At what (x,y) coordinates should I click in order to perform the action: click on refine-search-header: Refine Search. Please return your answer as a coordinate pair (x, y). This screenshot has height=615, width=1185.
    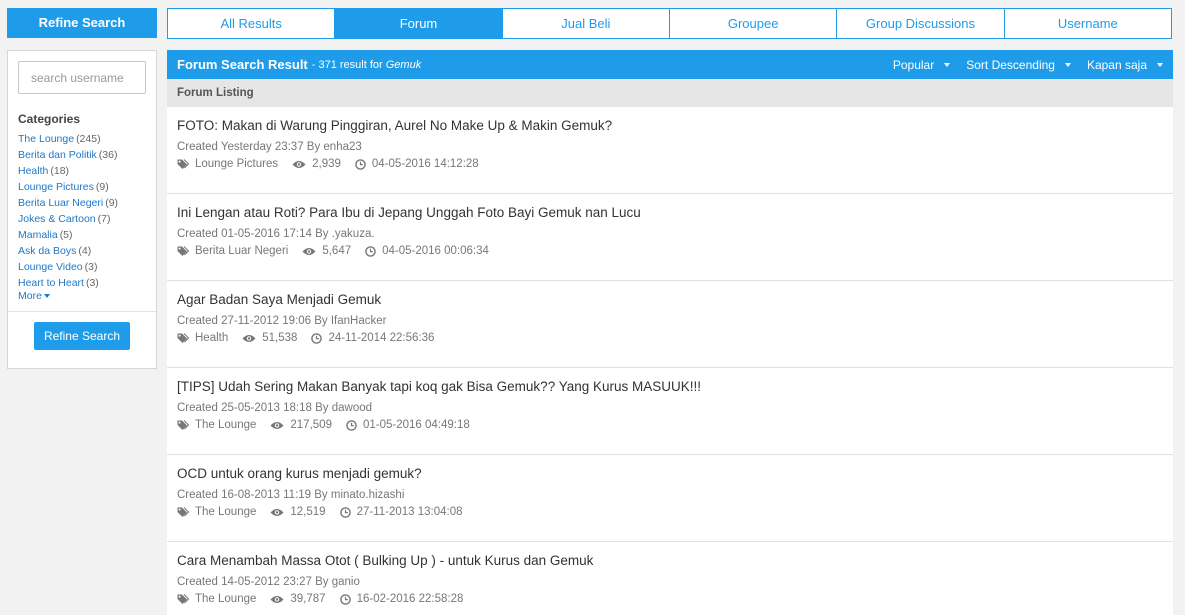
    Looking at the image, I should click on (82, 23).